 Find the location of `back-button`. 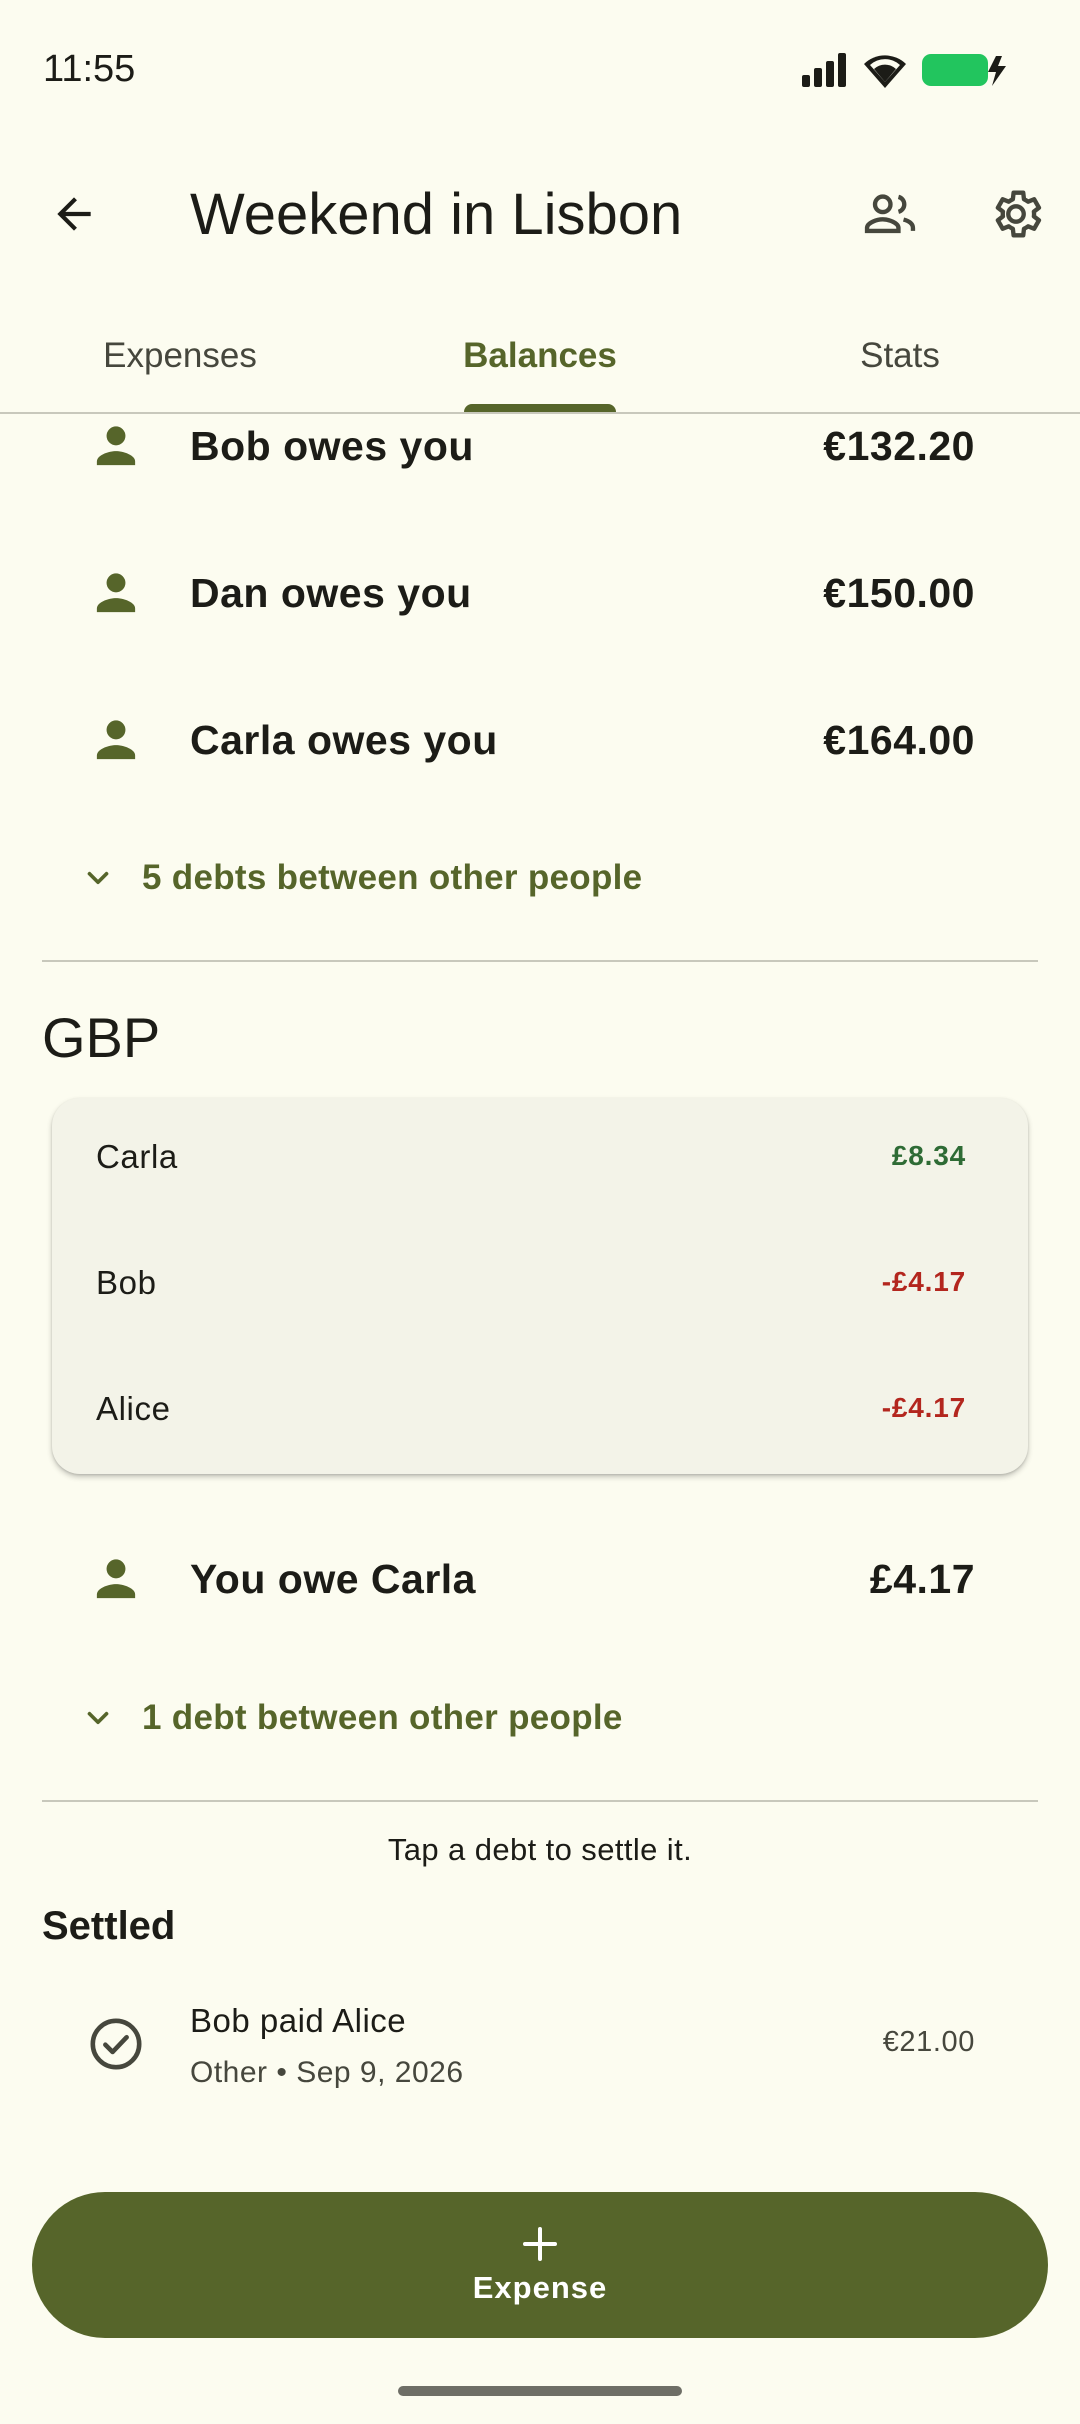

back-button is located at coordinates (74, 214).